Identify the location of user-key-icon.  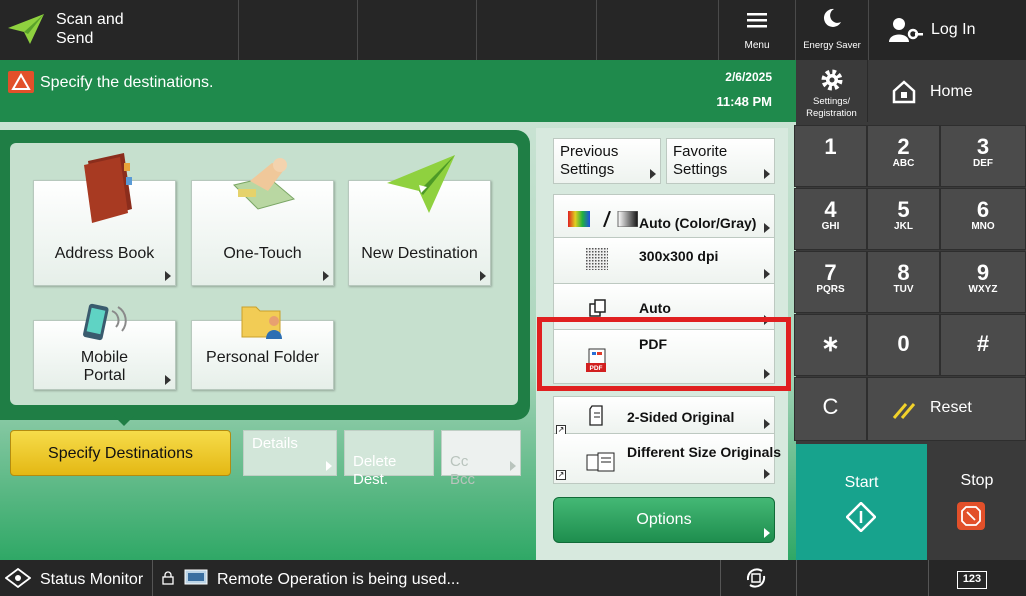
(906, 30).